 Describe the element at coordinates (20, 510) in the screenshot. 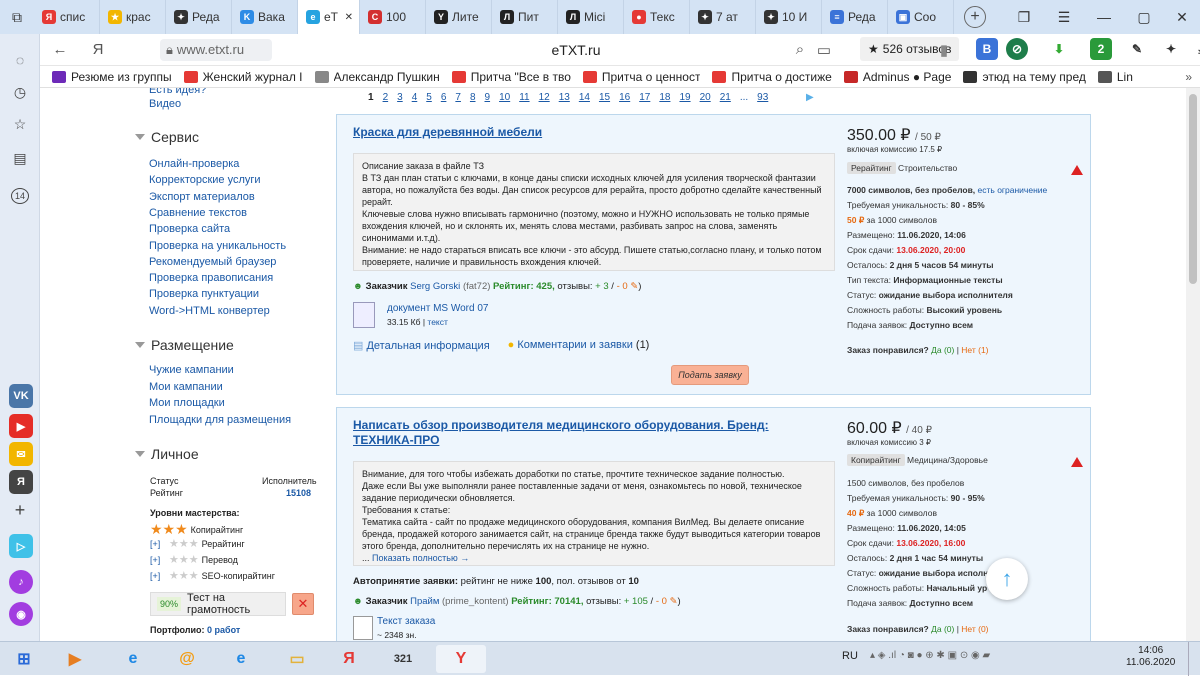

I see `add-panel-icon: +` at that location.